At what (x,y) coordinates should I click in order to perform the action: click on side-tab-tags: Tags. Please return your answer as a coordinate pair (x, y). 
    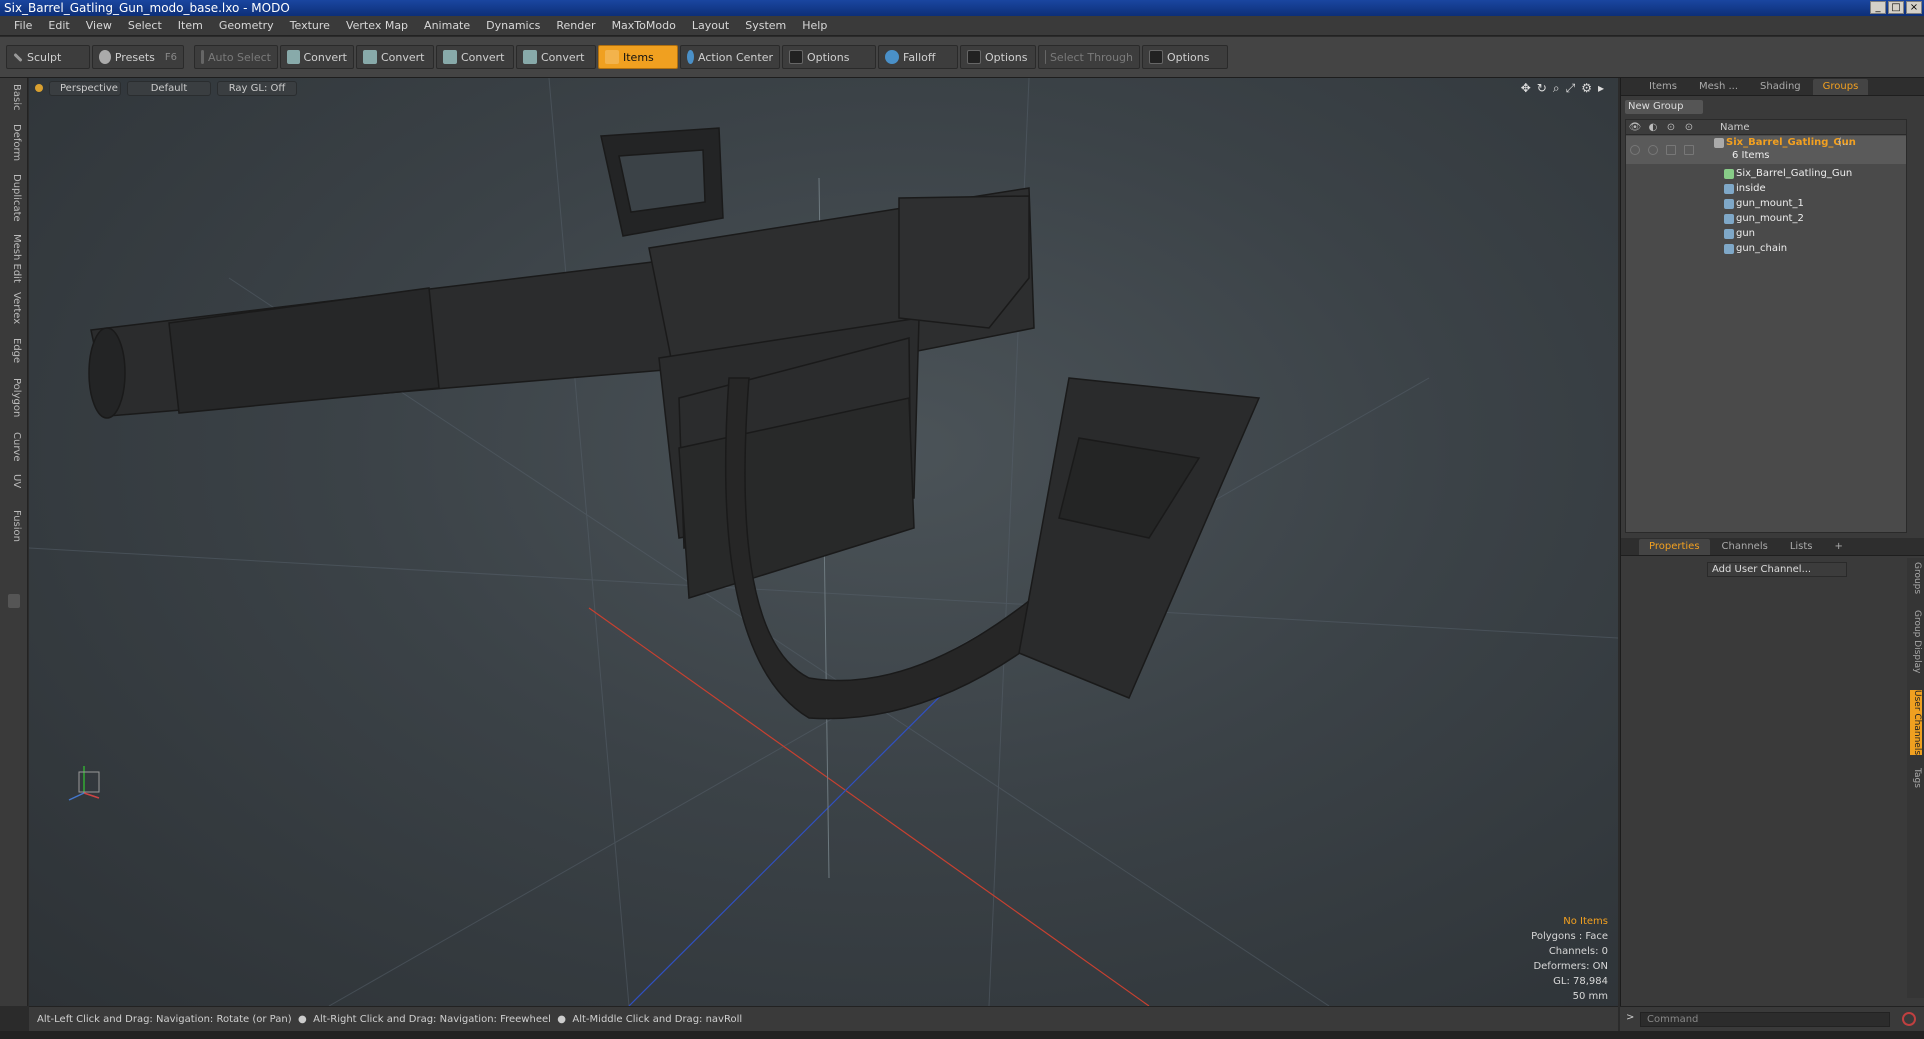
    Looking at the image, I should click on (1916, 778).